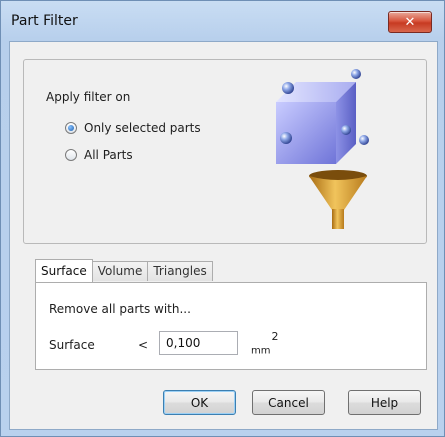 This screenshot has height=437, width=445. I want to click on filter-tabs: Surface Volume Triangles, so click(124, 271).